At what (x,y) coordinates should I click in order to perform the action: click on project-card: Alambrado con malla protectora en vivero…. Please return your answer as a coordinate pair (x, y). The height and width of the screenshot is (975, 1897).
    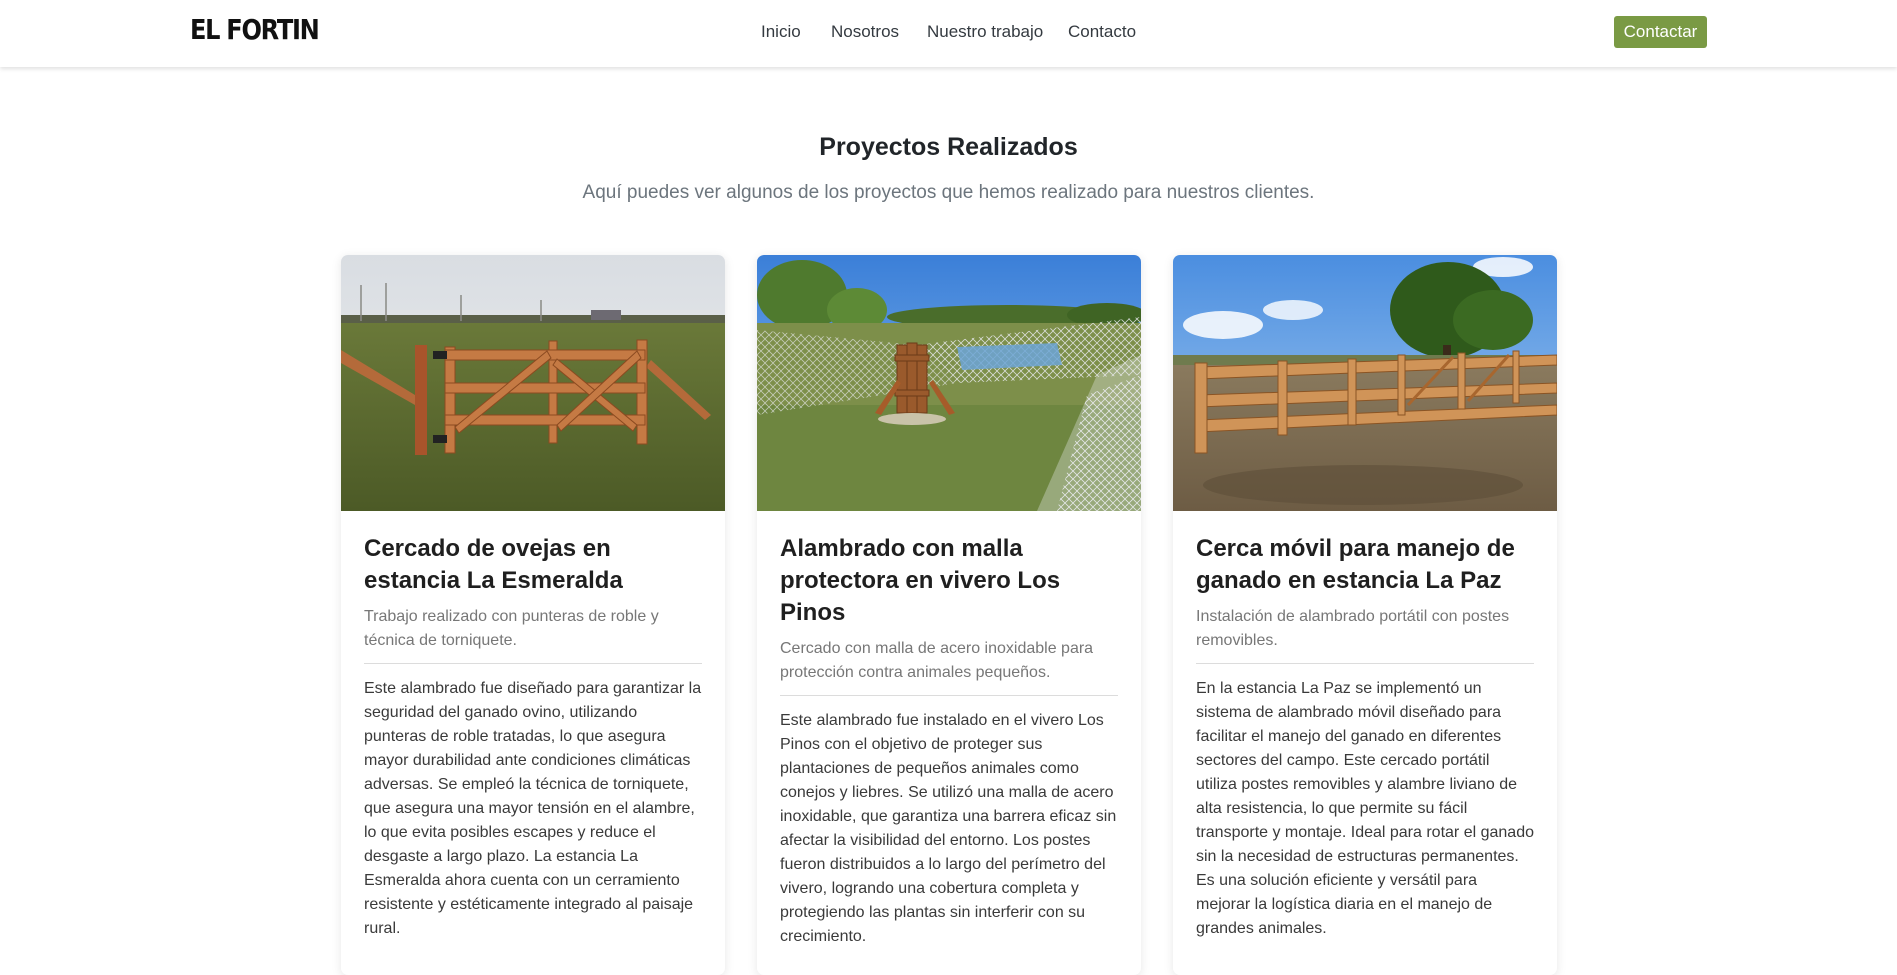
    Looking at the image, I should click on (949, 615).